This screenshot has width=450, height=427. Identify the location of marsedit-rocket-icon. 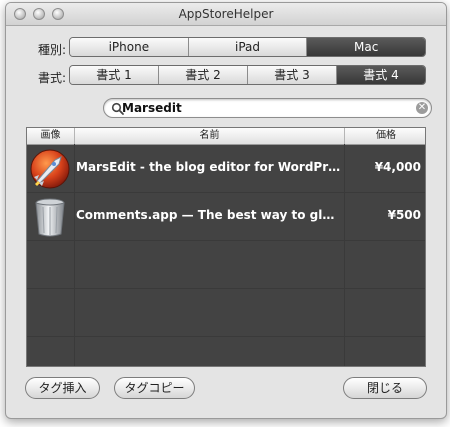
(50, 169).